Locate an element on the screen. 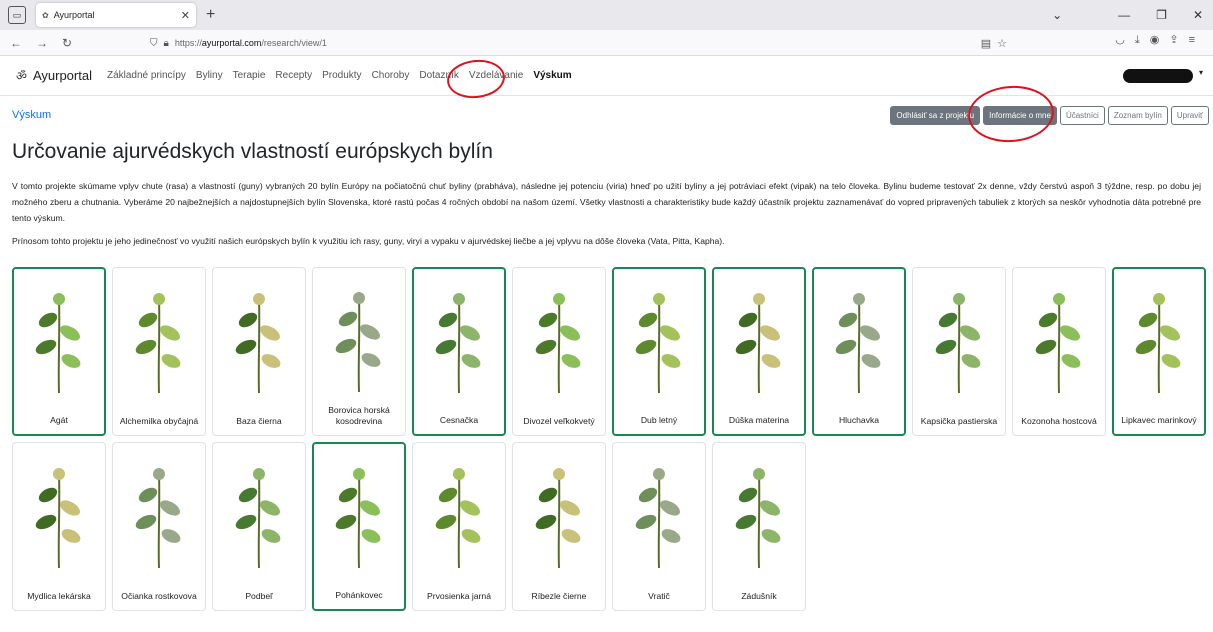 The image size is (1213, 632). brand-link: ॐ Ayurportal is located at coordinates (54, 75).